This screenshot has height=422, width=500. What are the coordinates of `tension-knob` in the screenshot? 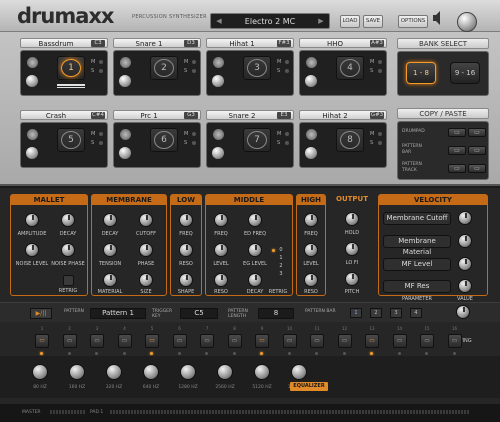 It's located at (110, 250).